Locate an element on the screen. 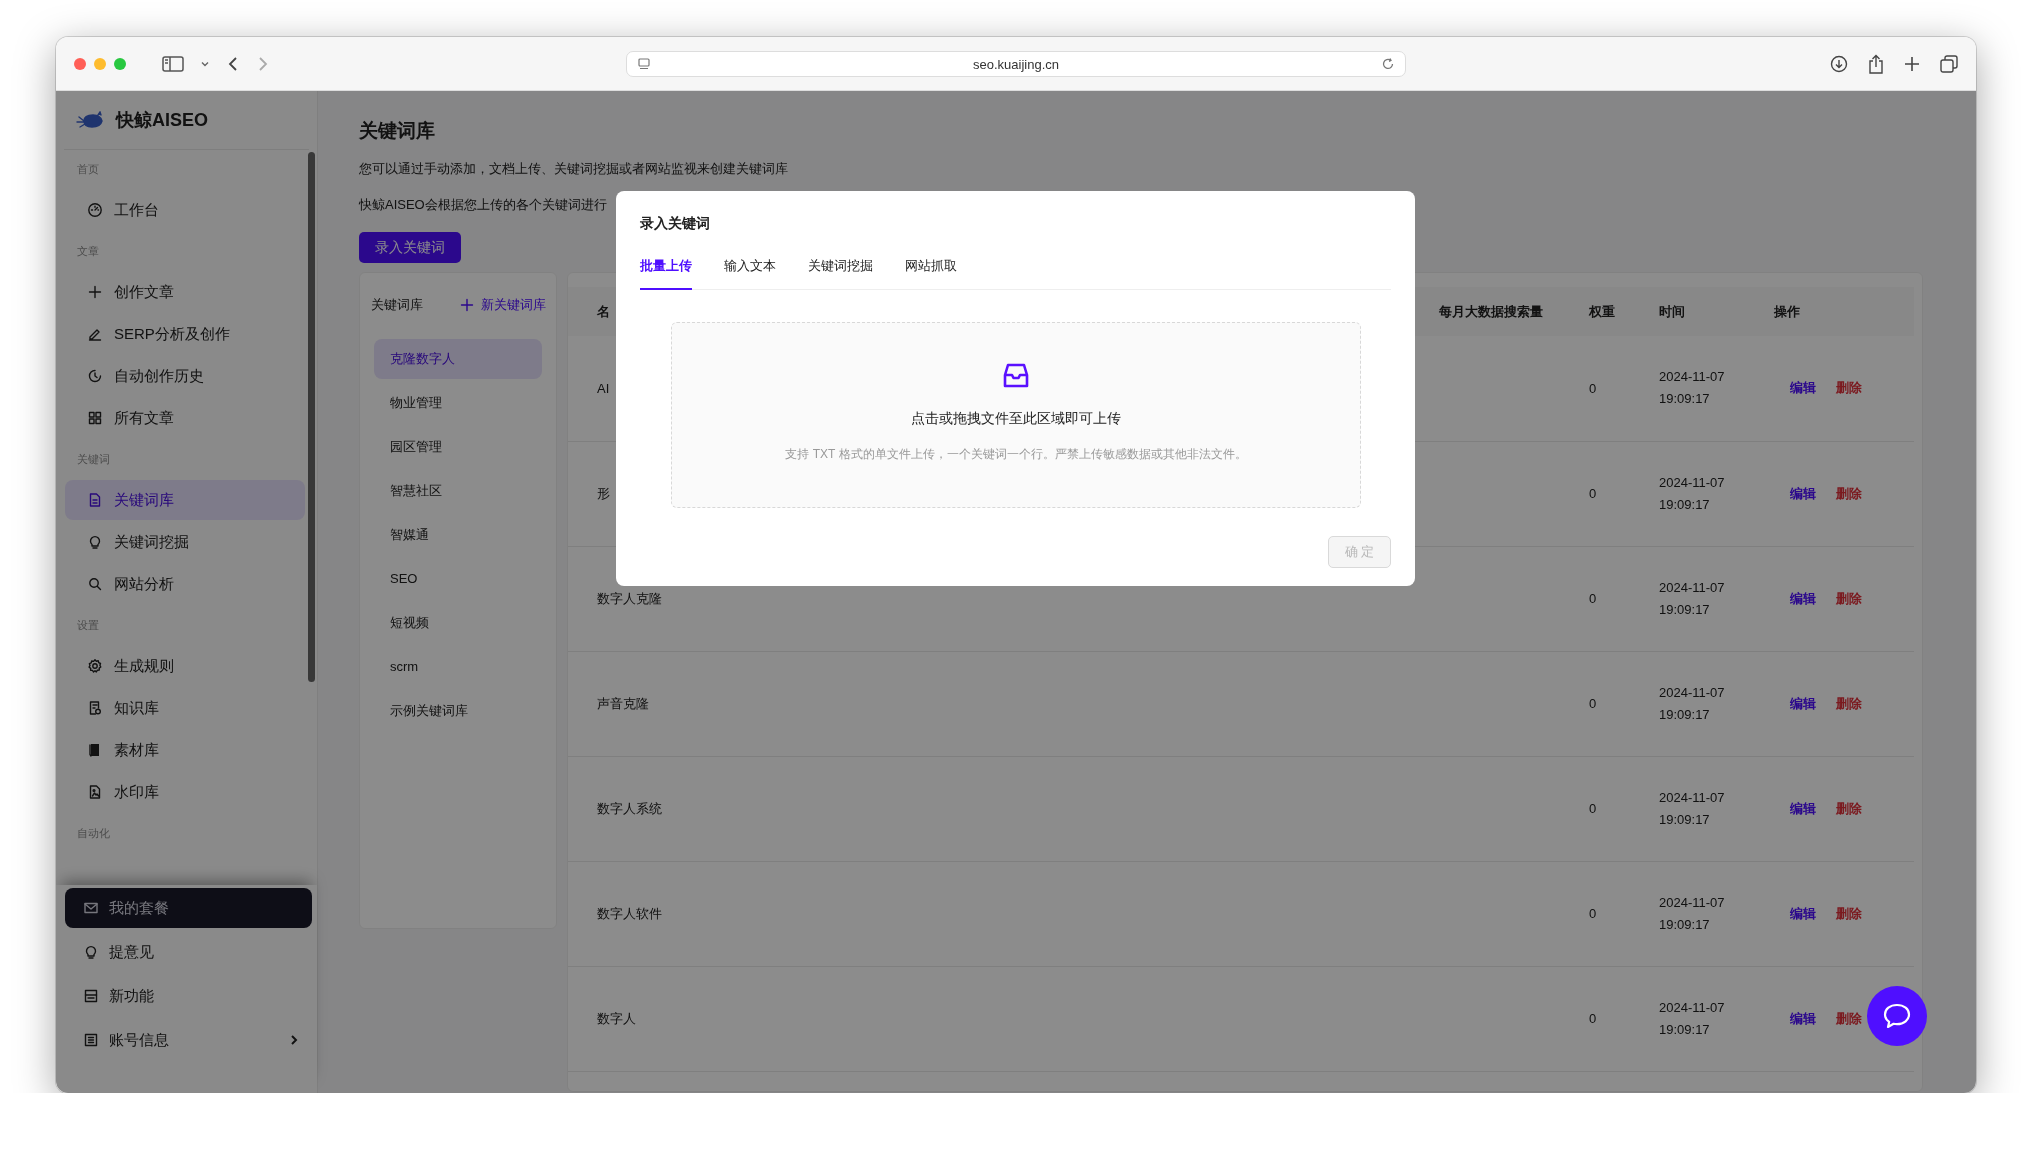  tab: 输入文本 is located at coordinates (750, 268).